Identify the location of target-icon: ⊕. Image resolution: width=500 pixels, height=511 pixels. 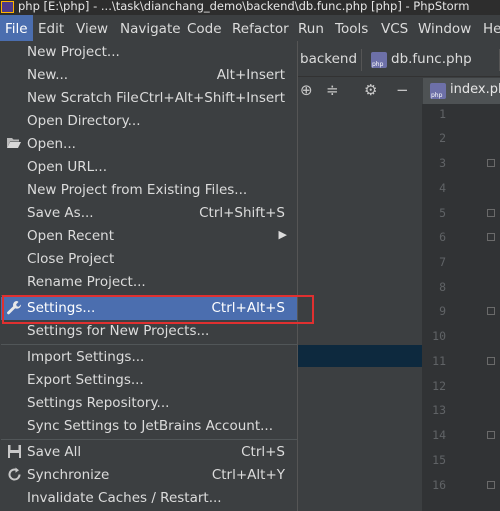
(306, 90).